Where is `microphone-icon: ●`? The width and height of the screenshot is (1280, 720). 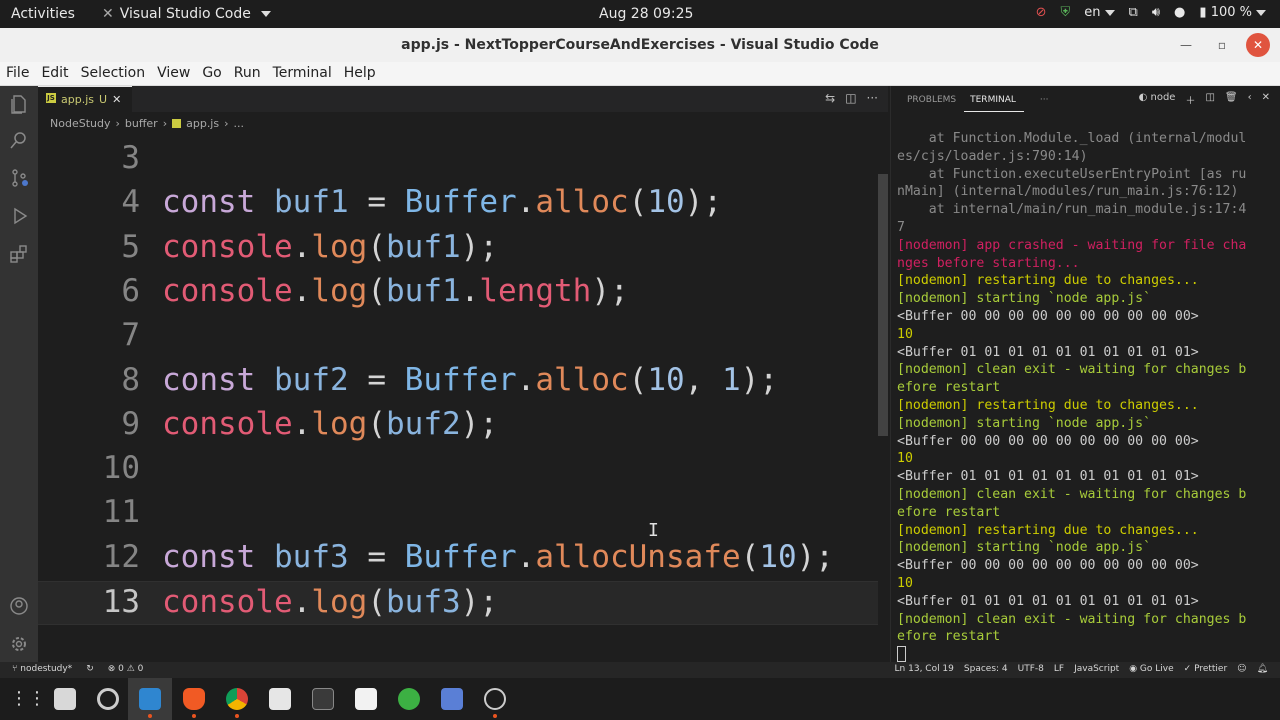
microphone-icon: ● is located at coordinates (1179, 12).